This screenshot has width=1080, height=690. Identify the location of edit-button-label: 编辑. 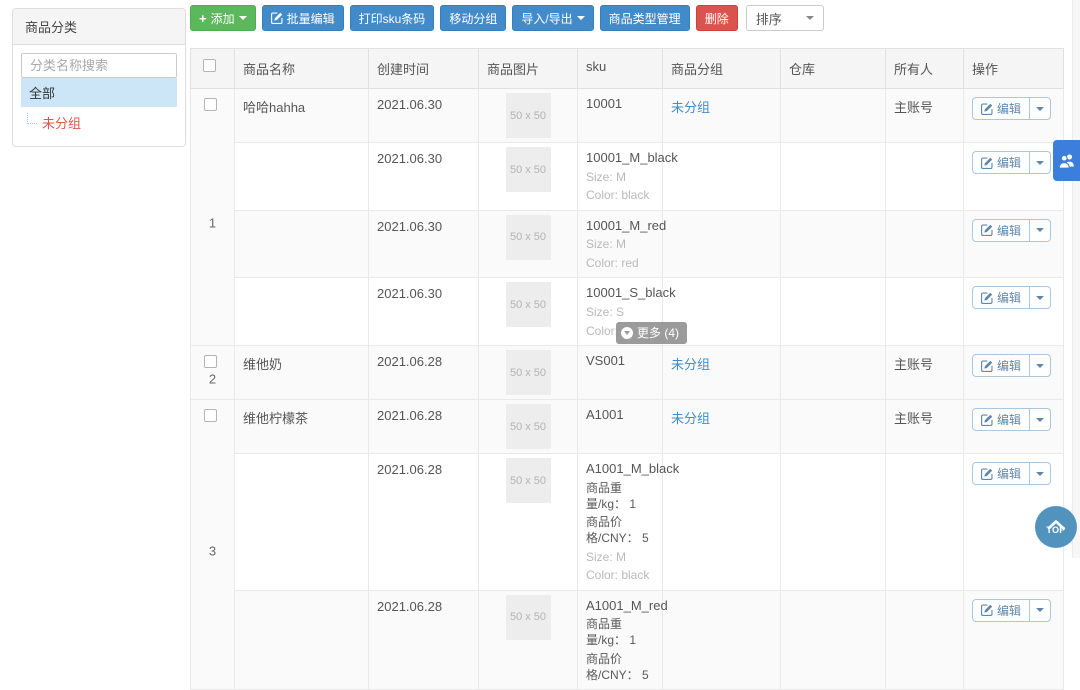
(1009, 474).